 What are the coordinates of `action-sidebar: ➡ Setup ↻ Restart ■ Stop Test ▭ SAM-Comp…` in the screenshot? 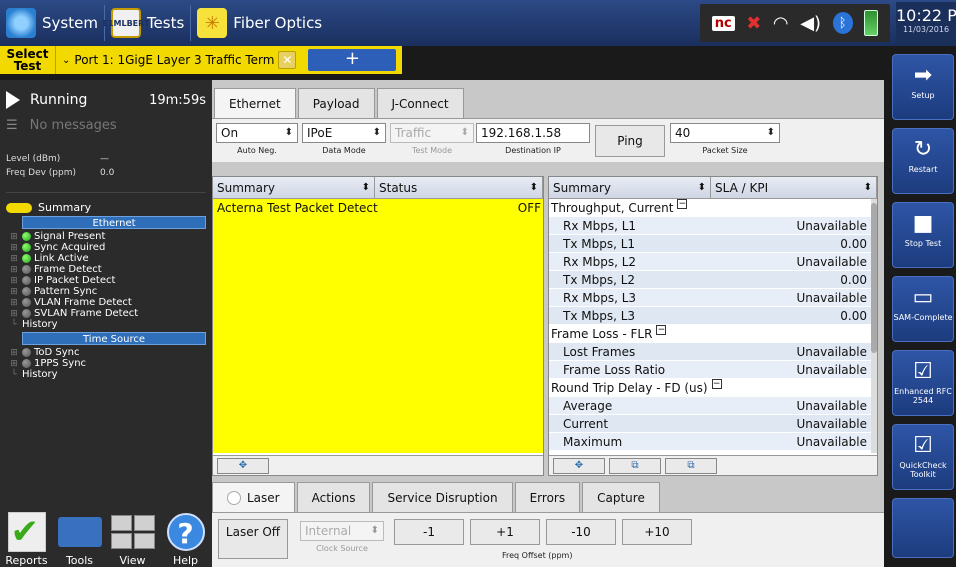 It's located at (923, 310).